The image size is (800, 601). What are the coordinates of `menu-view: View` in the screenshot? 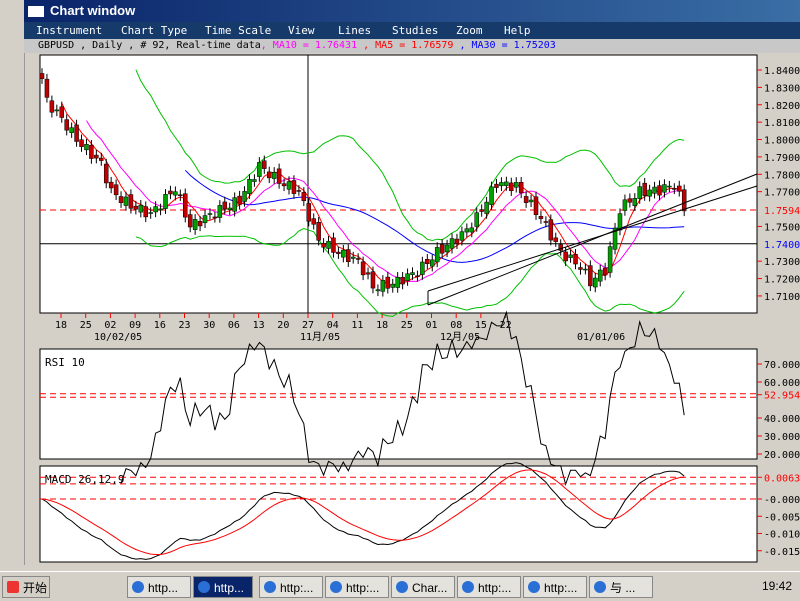 It's located at (301, 30).